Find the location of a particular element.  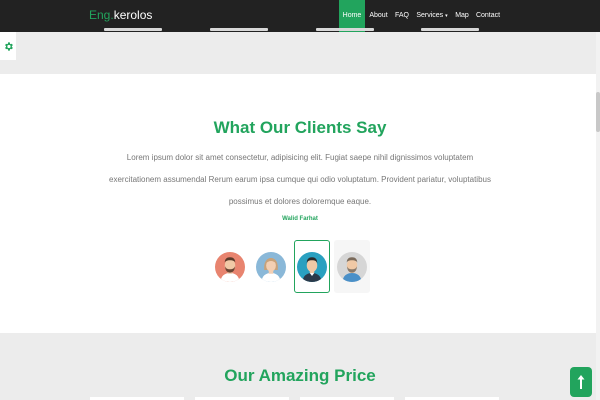

nav-contact-label: Contact is located at coordinates (488, 15).